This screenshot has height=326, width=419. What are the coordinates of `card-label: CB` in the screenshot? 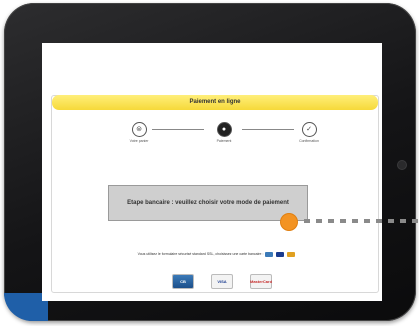 It's located at (183, 281).